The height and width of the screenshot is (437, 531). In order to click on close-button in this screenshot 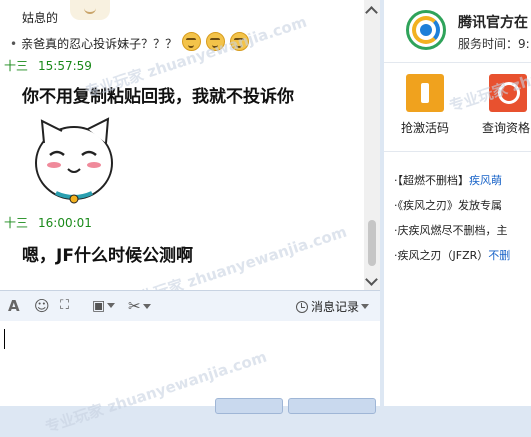, I will do `click(249, 406)`.